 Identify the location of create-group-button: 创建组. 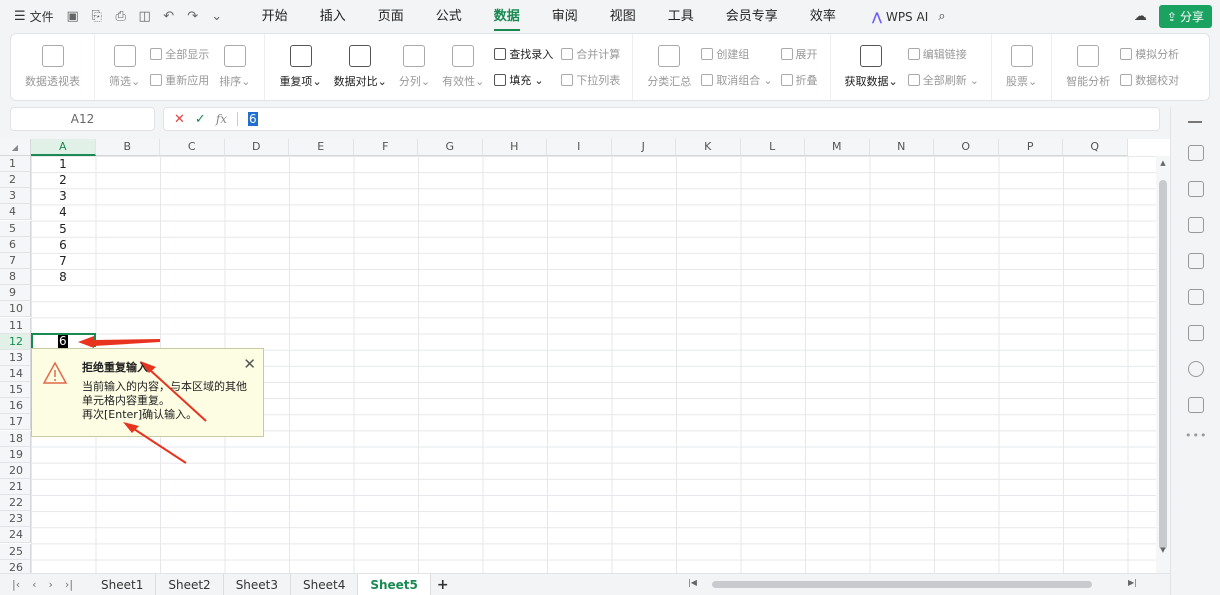
(736, 54).